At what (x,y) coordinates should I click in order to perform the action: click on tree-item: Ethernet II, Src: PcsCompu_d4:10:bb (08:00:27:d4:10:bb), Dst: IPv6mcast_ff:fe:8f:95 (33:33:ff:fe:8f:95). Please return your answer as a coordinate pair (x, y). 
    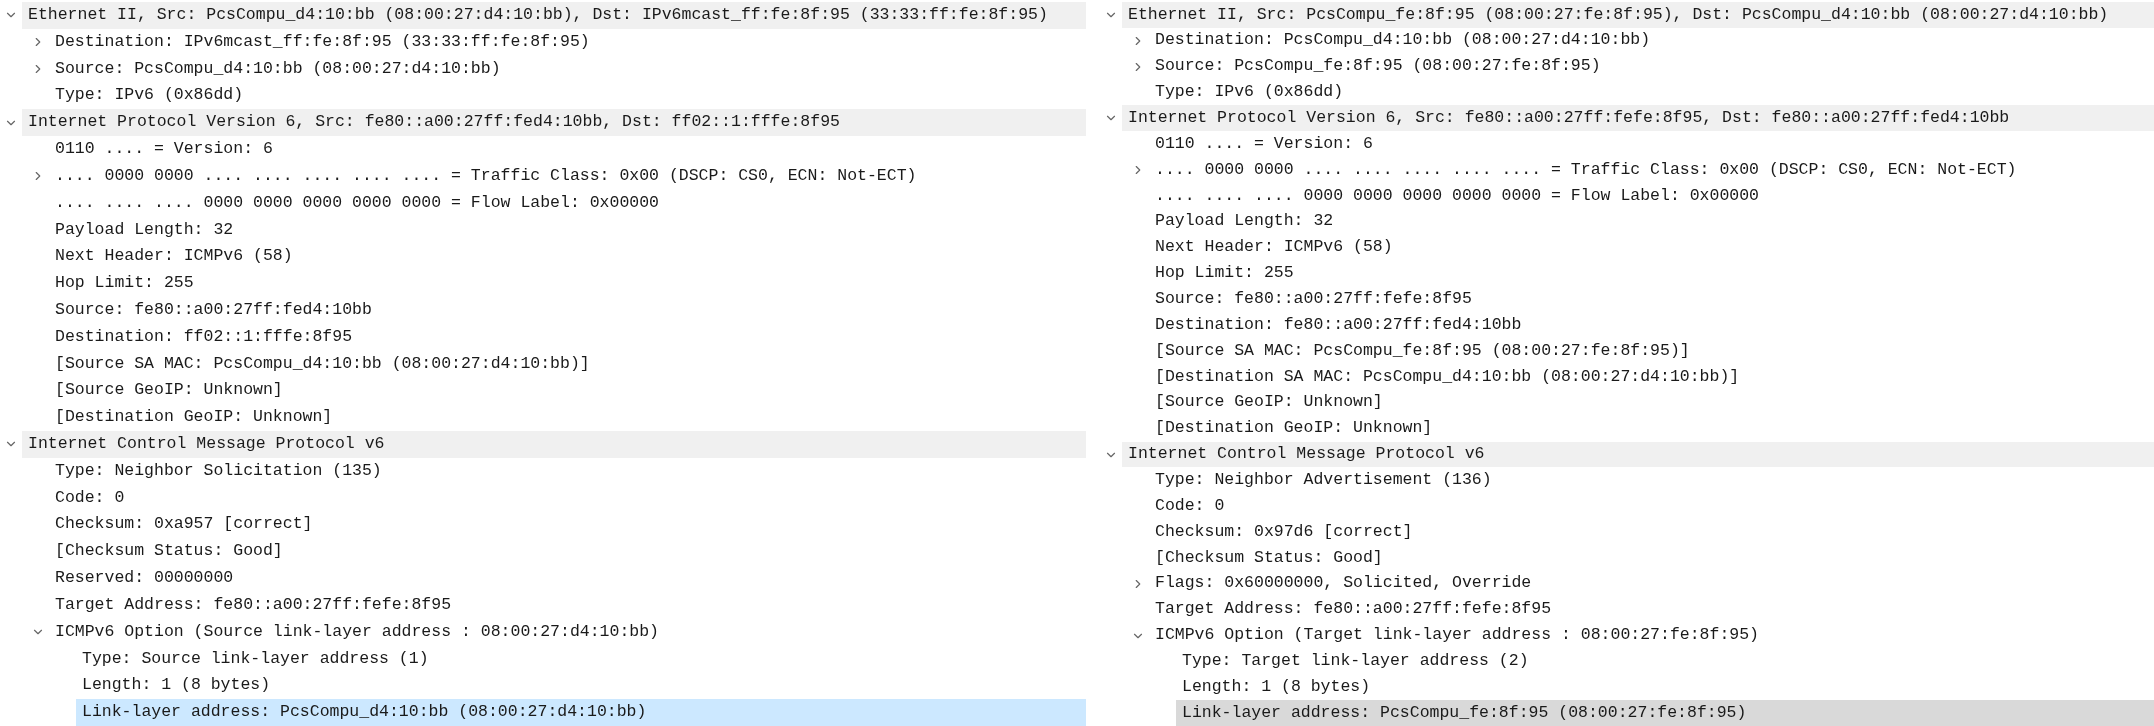
    Looking at the image, I should click on (554, 15).